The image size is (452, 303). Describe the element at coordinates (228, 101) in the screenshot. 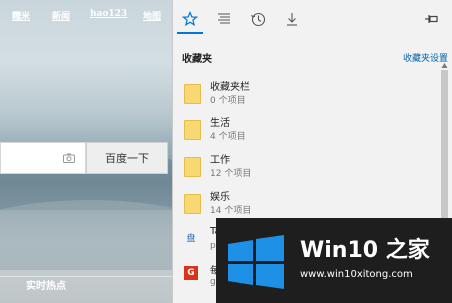

I see `folder-count: 0 个项目` at that location.